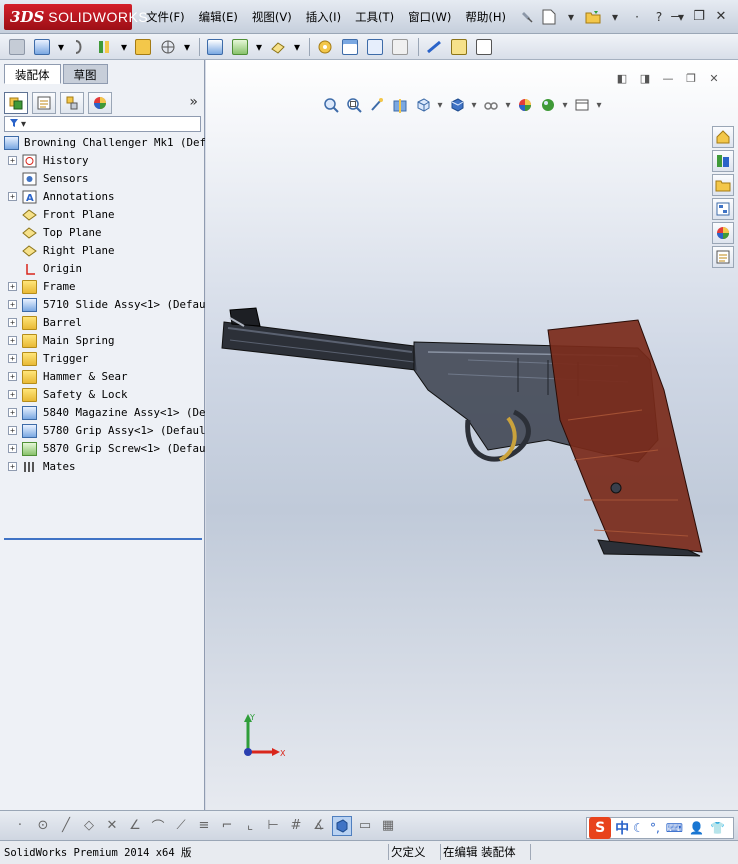 This screenshot has width=738, height=864. Describe the element at coordinates (102, 233) in the screenshot. I see `tree-item: Top Plane` at that location.